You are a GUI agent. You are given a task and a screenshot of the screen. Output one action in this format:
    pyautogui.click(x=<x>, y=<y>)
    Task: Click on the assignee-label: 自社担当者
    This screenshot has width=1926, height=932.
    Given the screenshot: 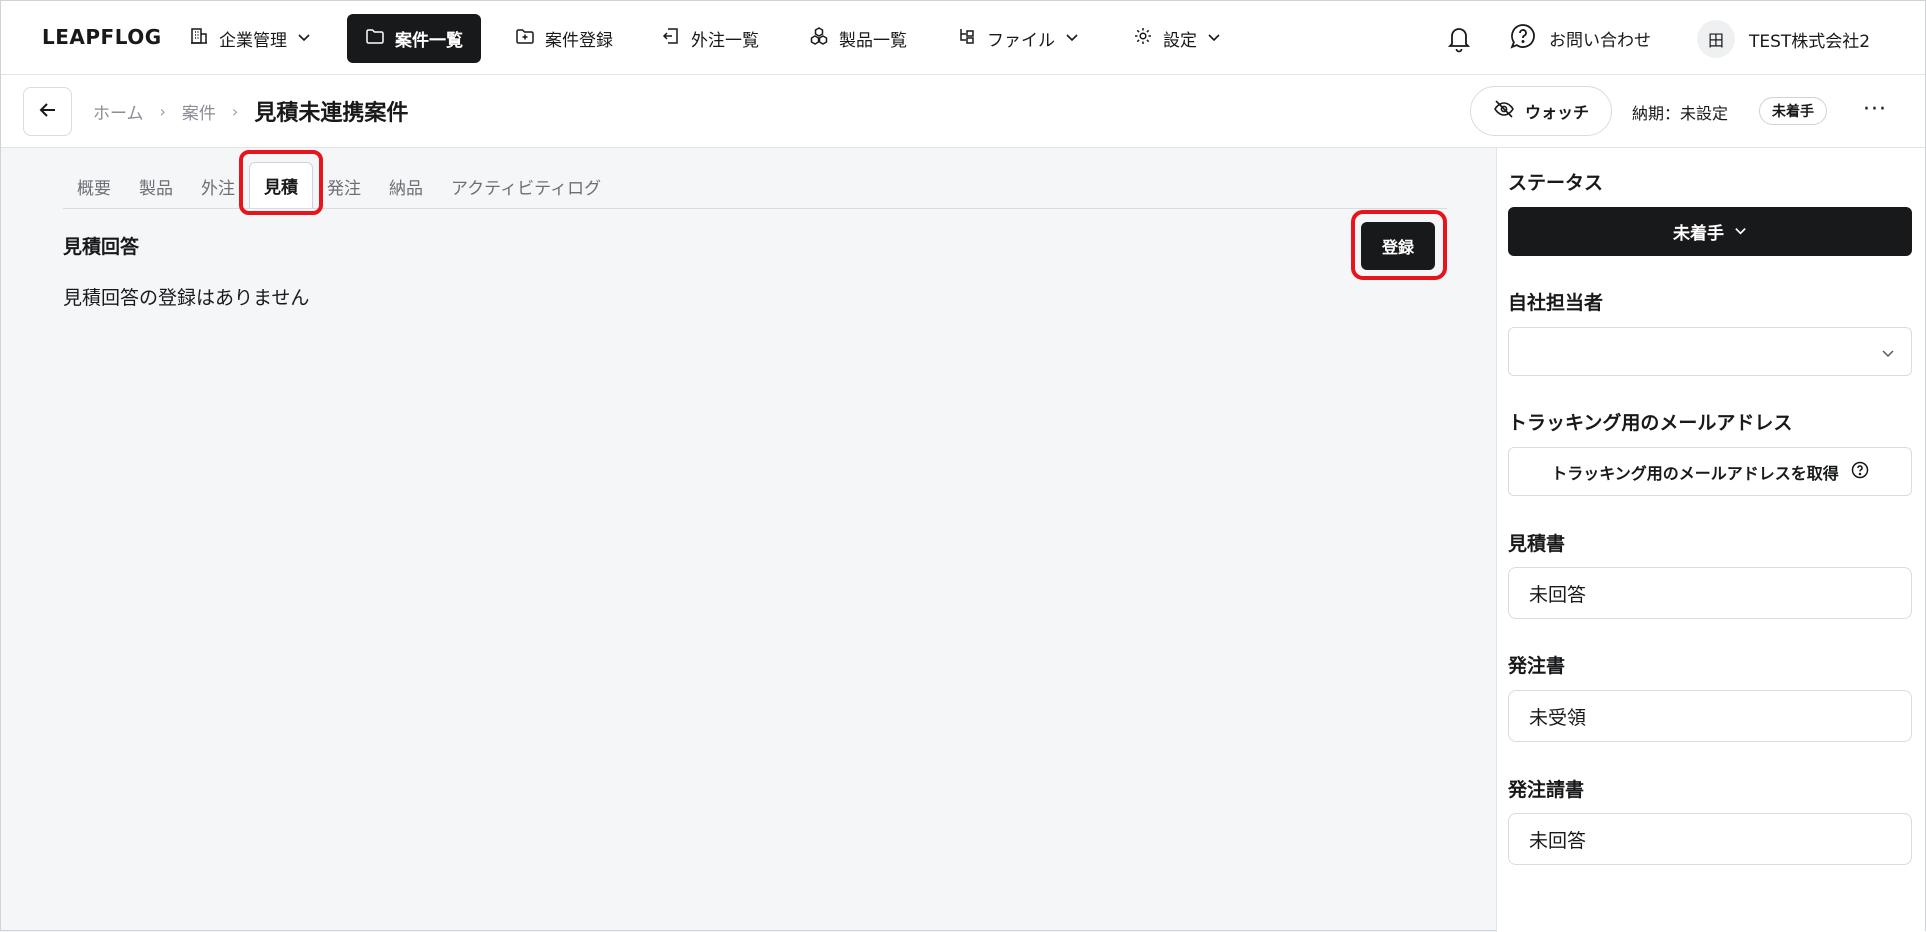 What is the action you would take?
    pyautogui.click(x=1556, y=303)
    